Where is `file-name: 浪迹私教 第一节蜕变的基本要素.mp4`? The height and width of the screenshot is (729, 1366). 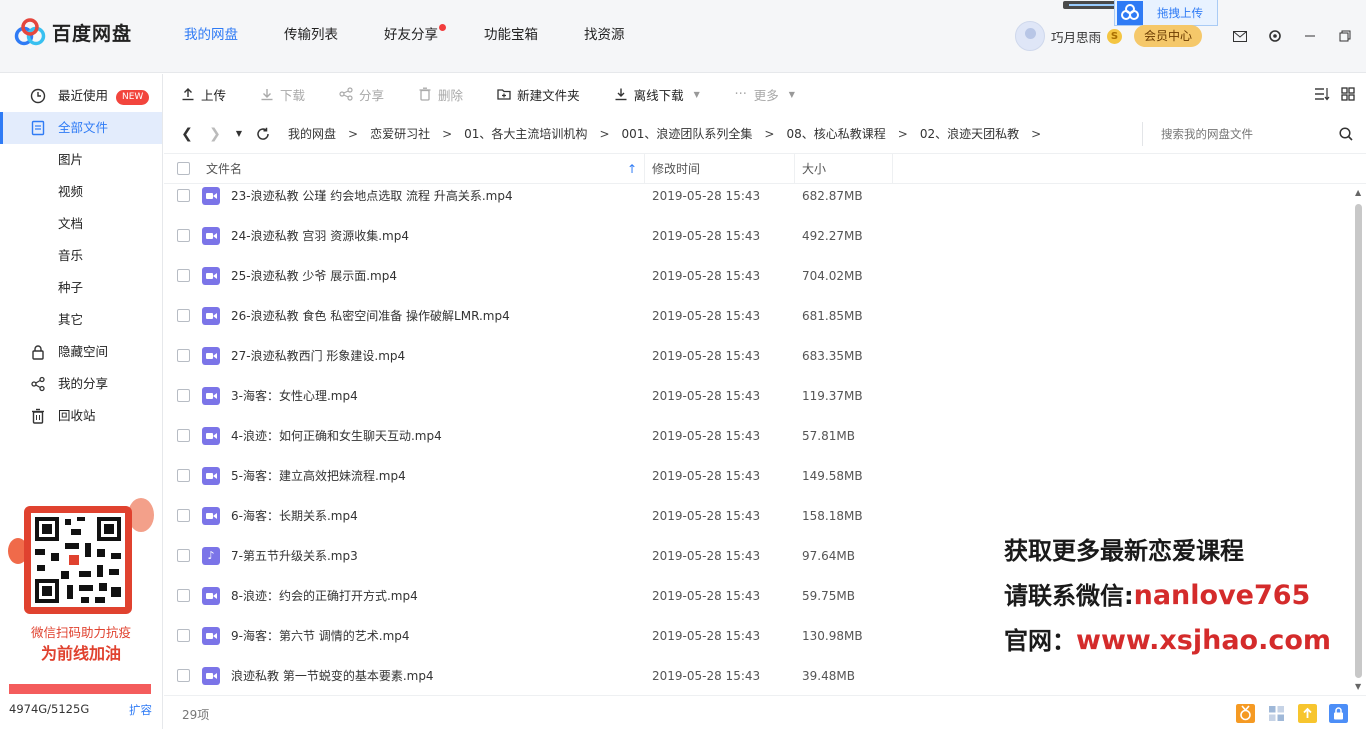
file-name: 浪迹私教 第一节蜕变的基本要素.mp4 is located at coordinates (332, 675).